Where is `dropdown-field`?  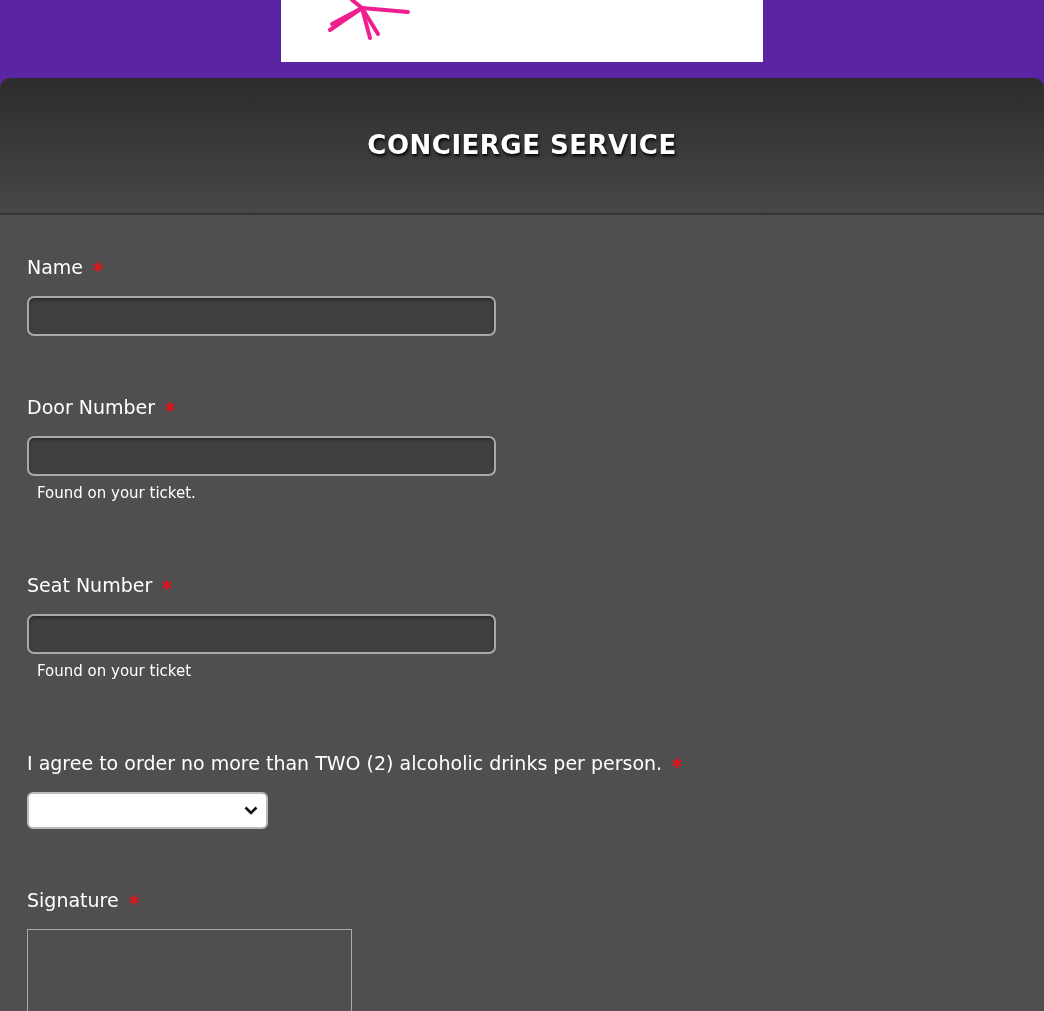 dropdown-field is located at coordinates (147, 810).